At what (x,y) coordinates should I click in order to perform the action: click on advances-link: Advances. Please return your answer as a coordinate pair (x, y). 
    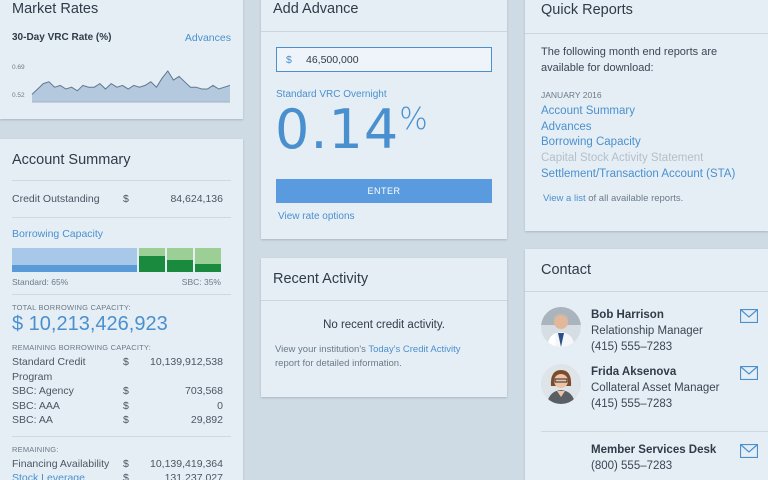
    Looking at the image, I should click on (208, 38).